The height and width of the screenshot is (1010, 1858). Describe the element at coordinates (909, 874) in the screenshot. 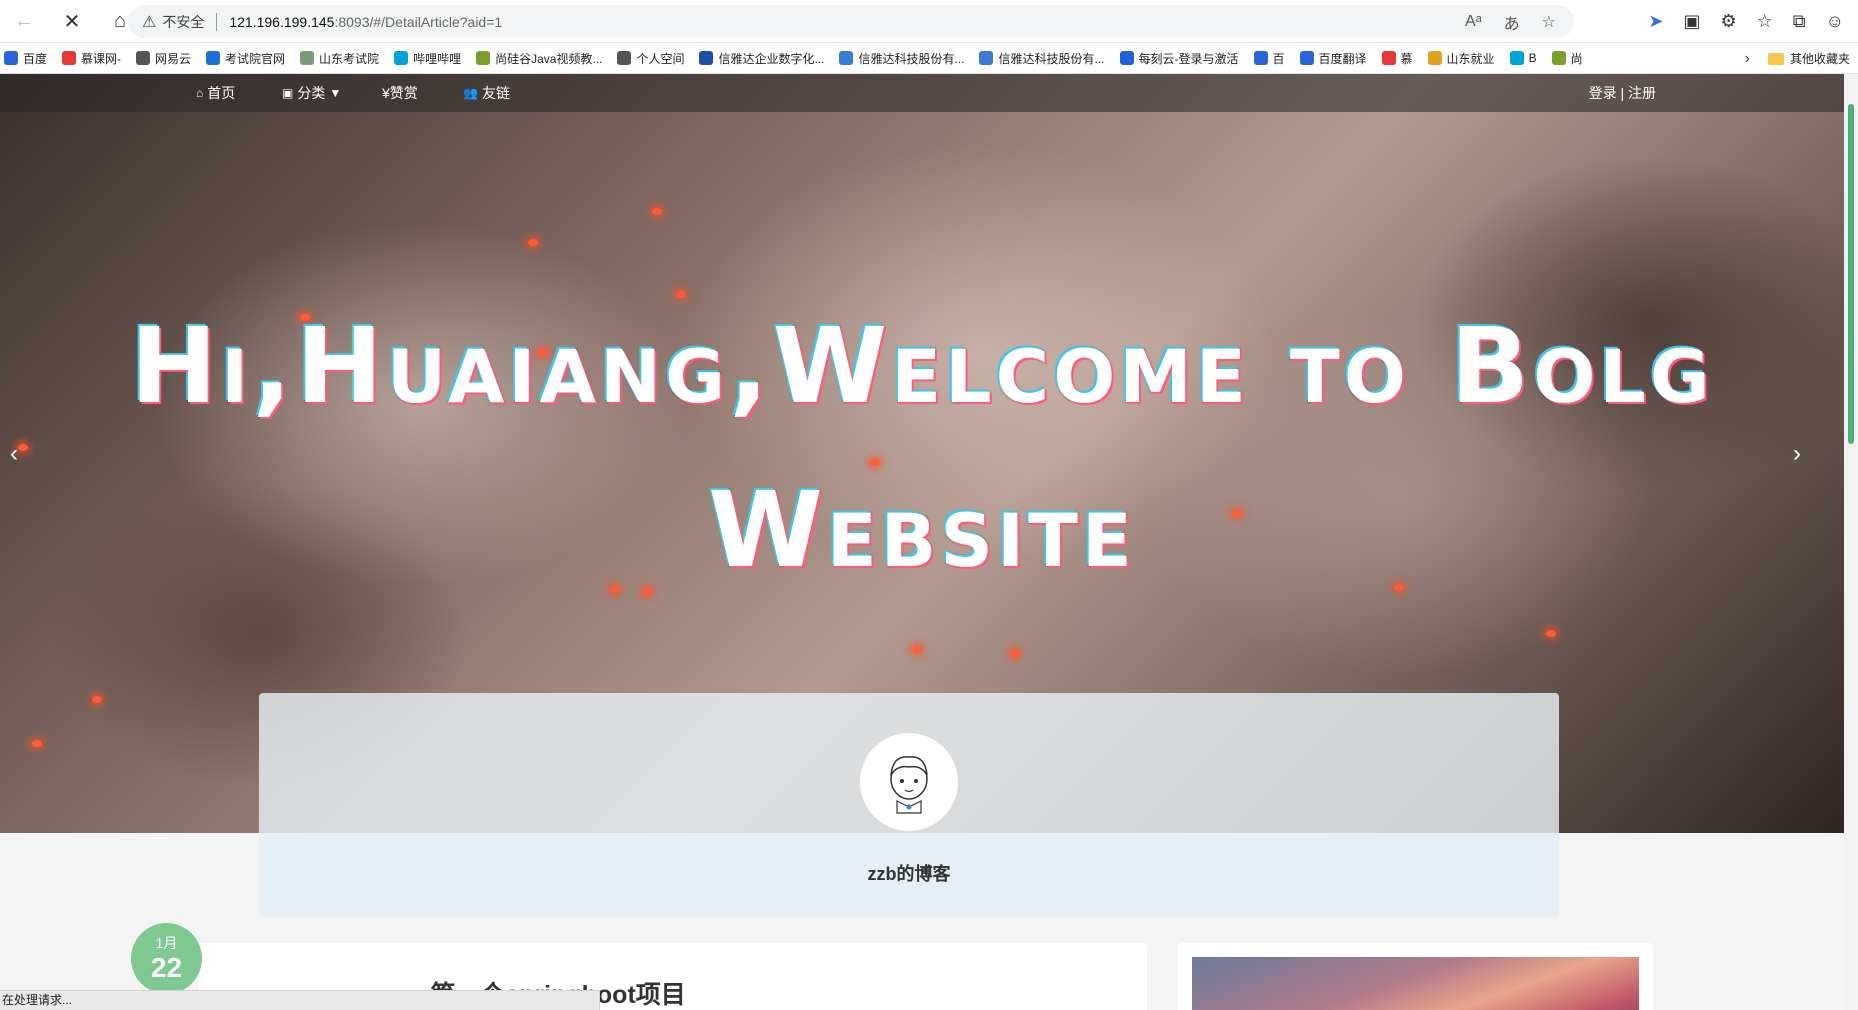

I see `blog-name: zzb的博客` at that location.